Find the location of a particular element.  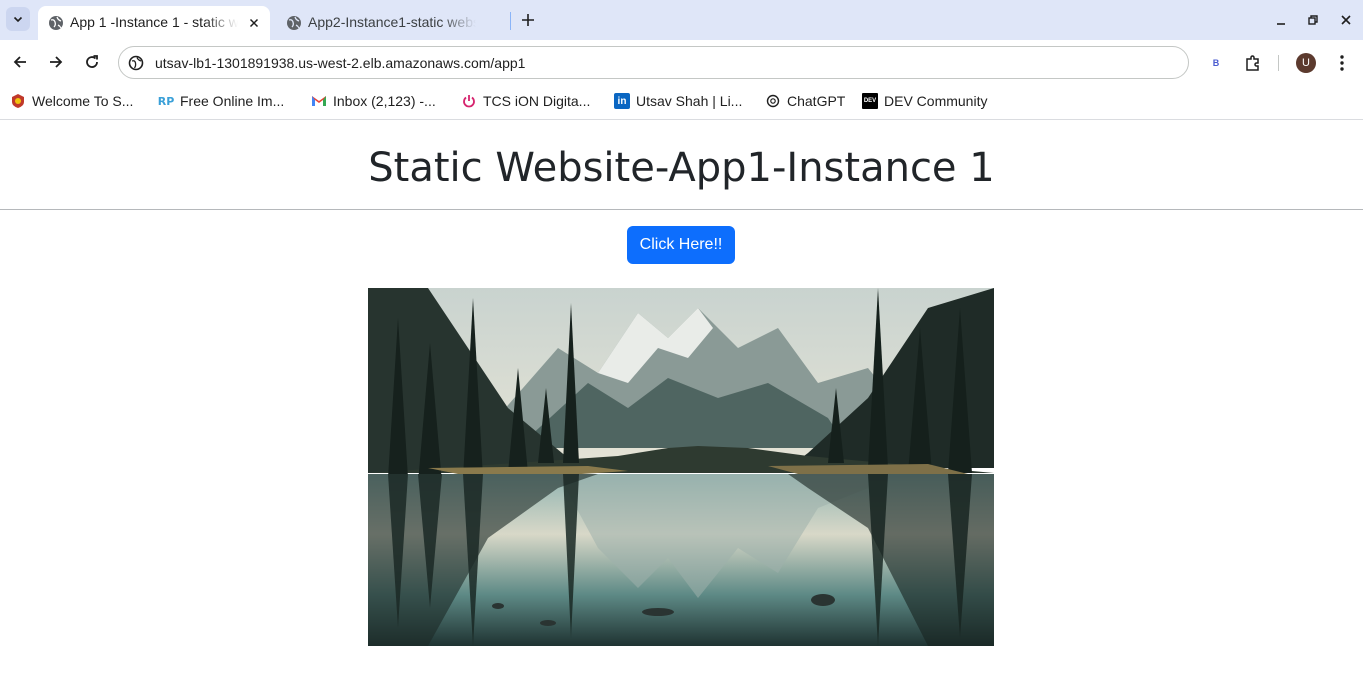

extension-badge: B is located at coordinates (1216, 63).